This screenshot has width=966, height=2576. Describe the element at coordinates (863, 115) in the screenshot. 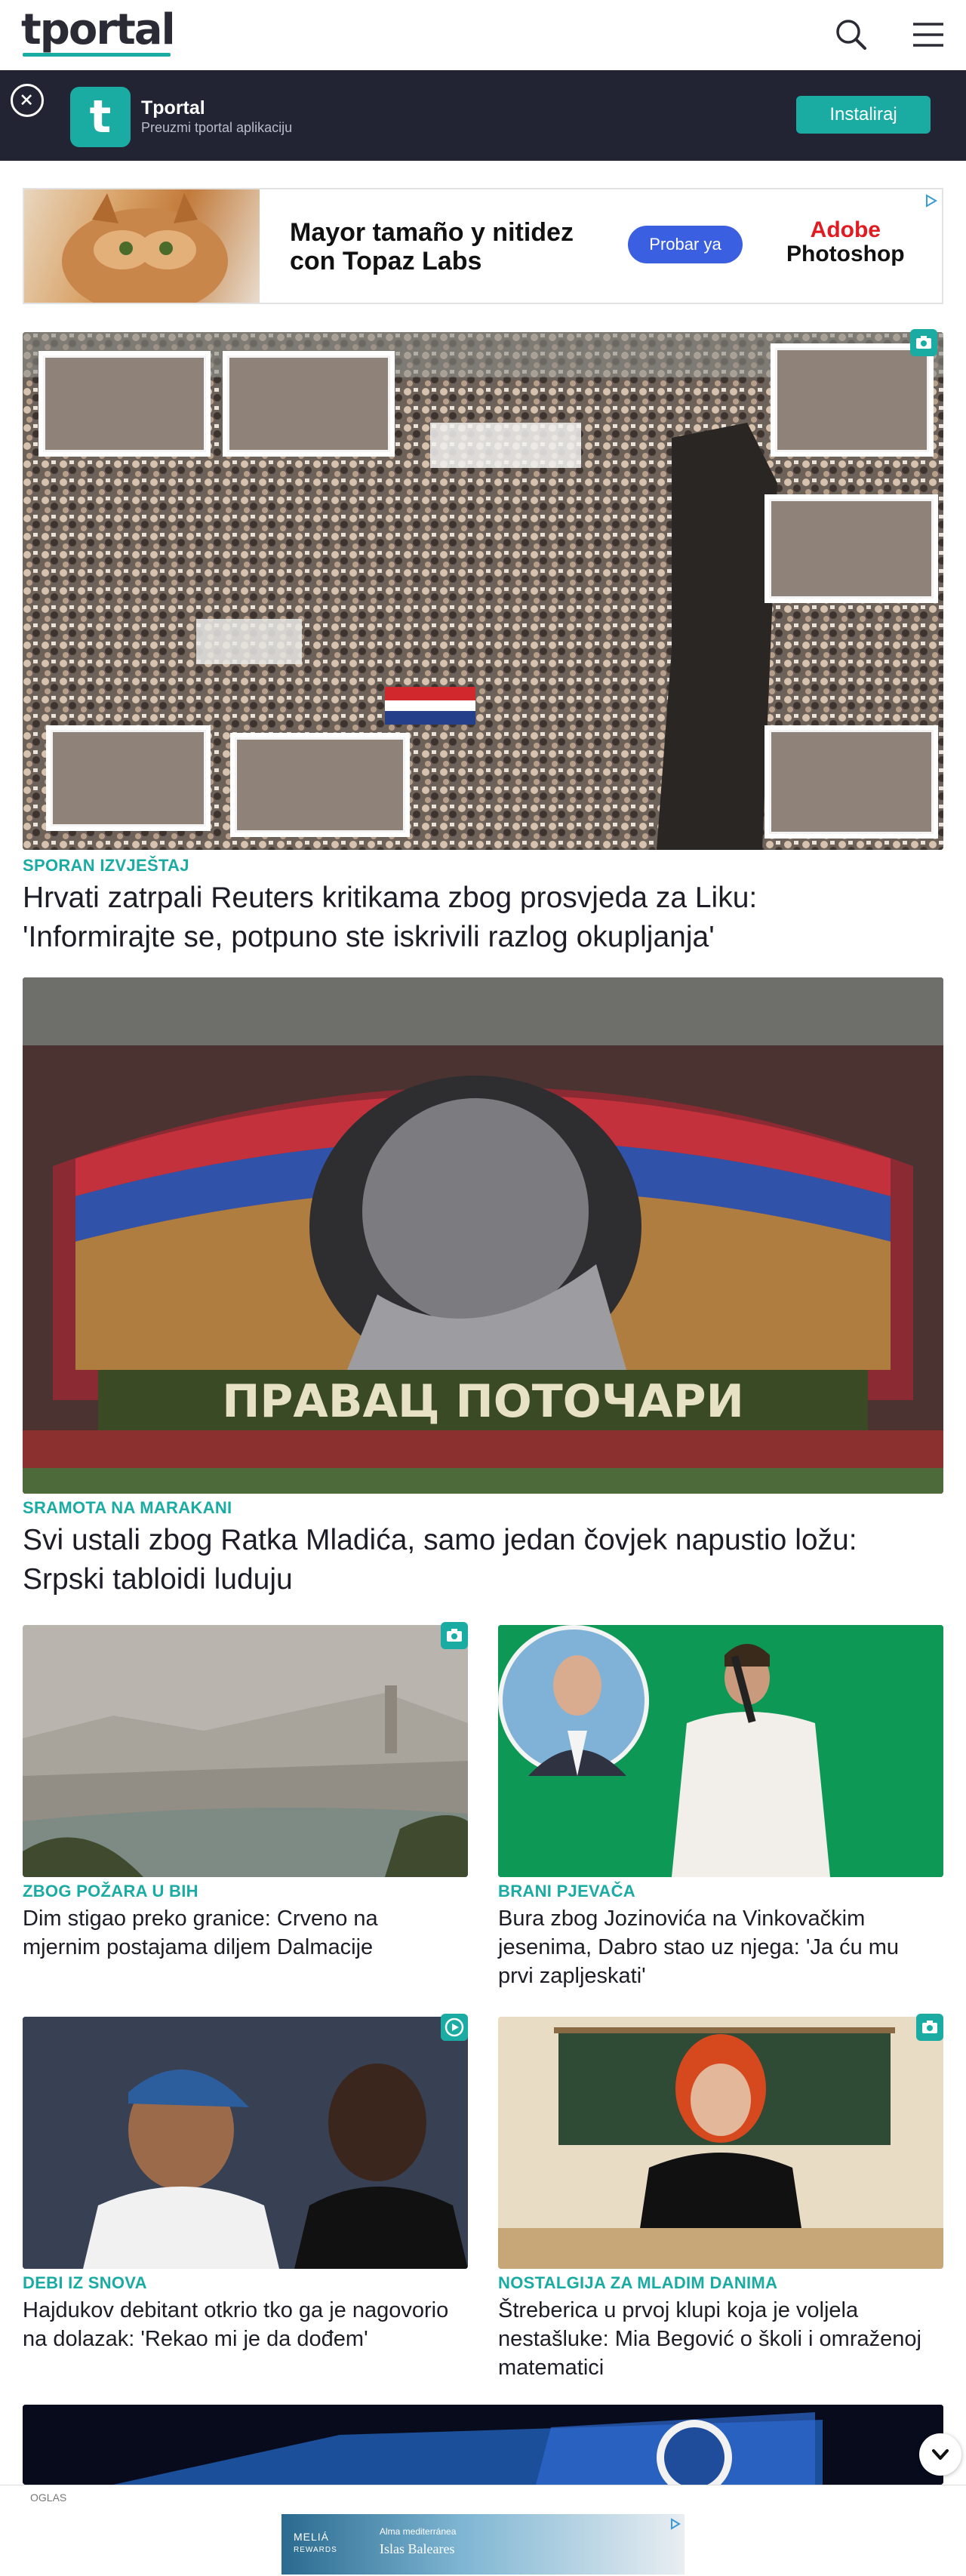

I see `install-button: Instaliraj` at that location.